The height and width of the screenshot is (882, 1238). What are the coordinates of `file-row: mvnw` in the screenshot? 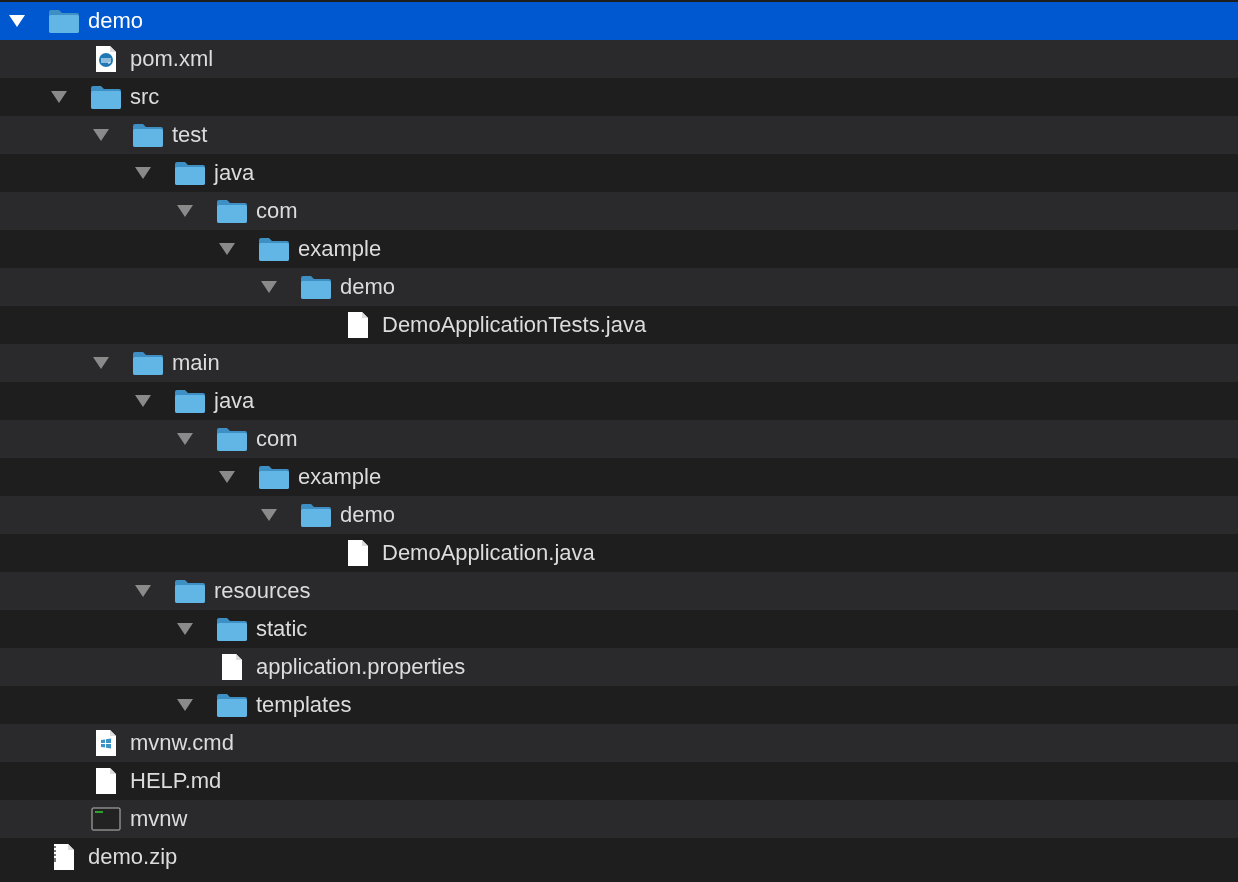 It's located at (619, 819).